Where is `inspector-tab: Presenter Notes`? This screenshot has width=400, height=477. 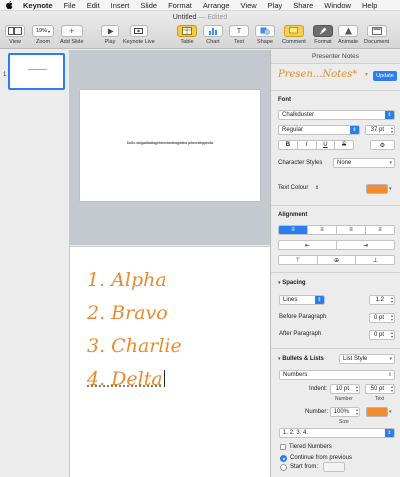
inspector-tab: Presenter Notes is located at coordinates (335, 57).